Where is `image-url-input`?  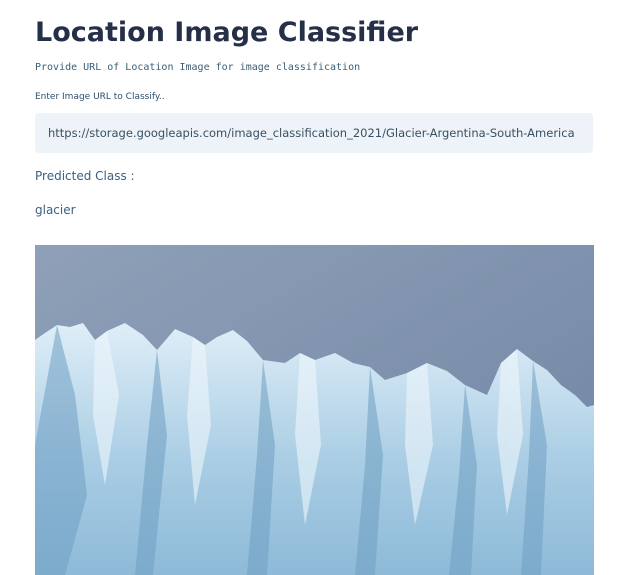
image-url-input is located at coordinates (314, 133).